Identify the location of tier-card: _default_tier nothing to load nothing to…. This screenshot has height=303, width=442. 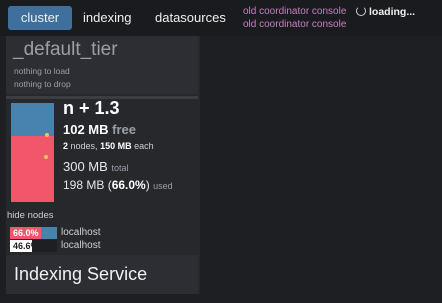
(102, 65).